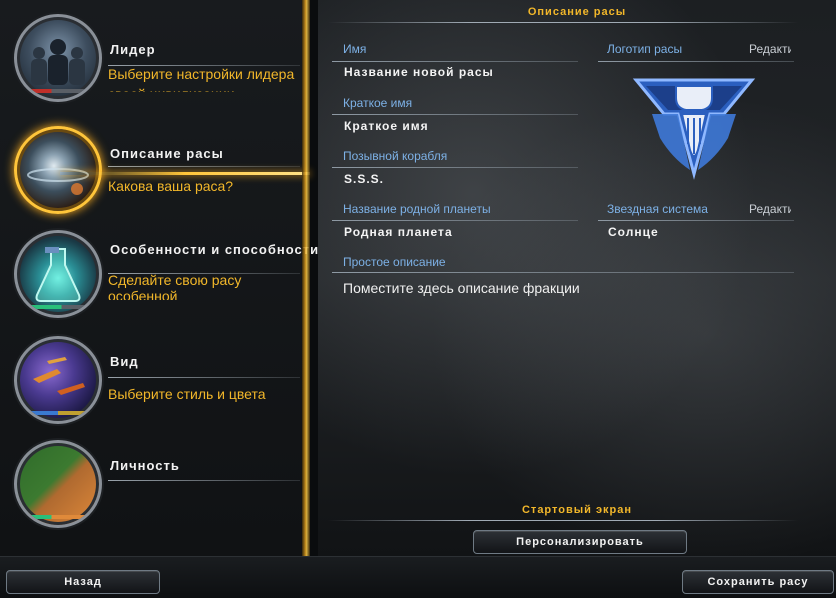 This screenshot has height=598, width=836. Describe the element at coordinates (58, 181) in the screenshot. I see `planet-glow-icon` at that location.